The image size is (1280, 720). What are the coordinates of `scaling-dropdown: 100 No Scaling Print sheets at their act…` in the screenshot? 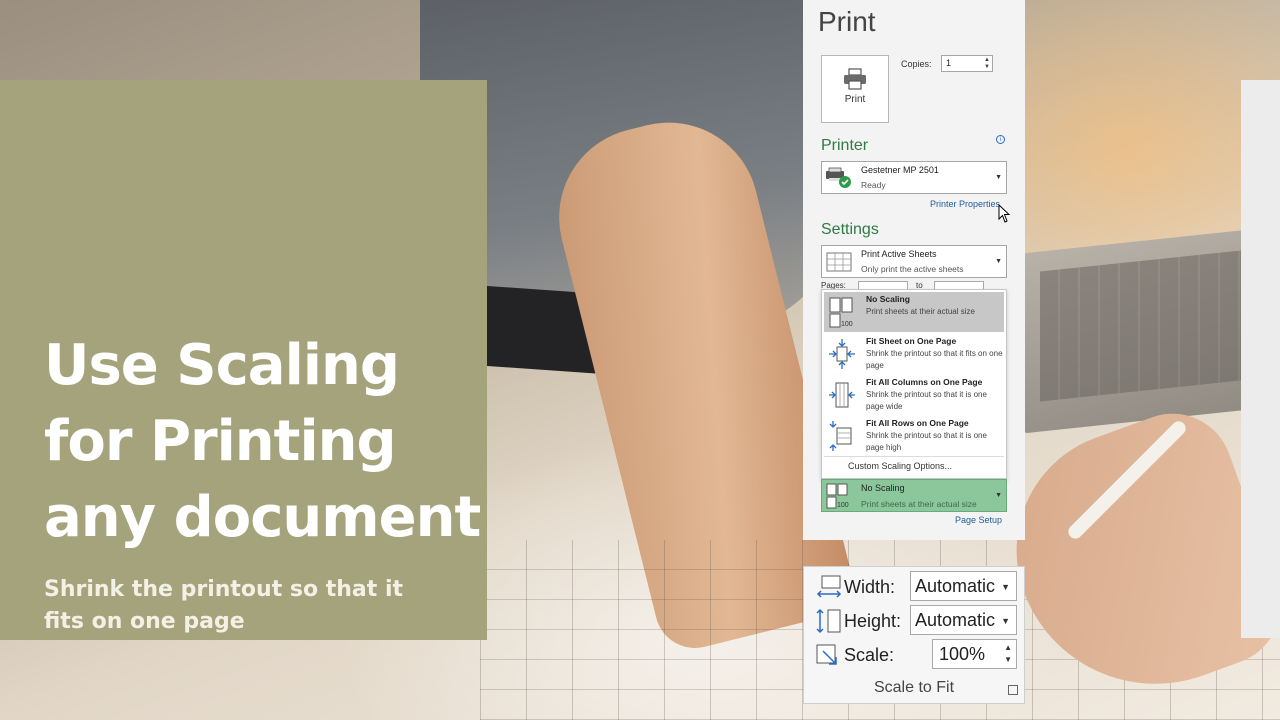 It's located at (914, 495).